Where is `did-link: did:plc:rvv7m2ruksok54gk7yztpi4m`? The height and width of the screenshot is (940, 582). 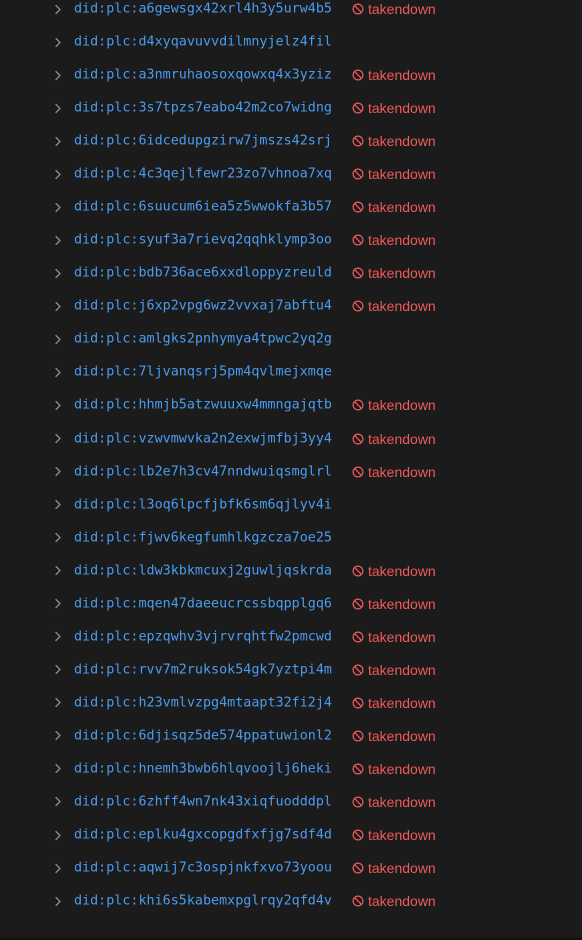
did-link: did:plc:rvv7m2ruksok54gk7yztpi4m is located at coordinates (203, 669).